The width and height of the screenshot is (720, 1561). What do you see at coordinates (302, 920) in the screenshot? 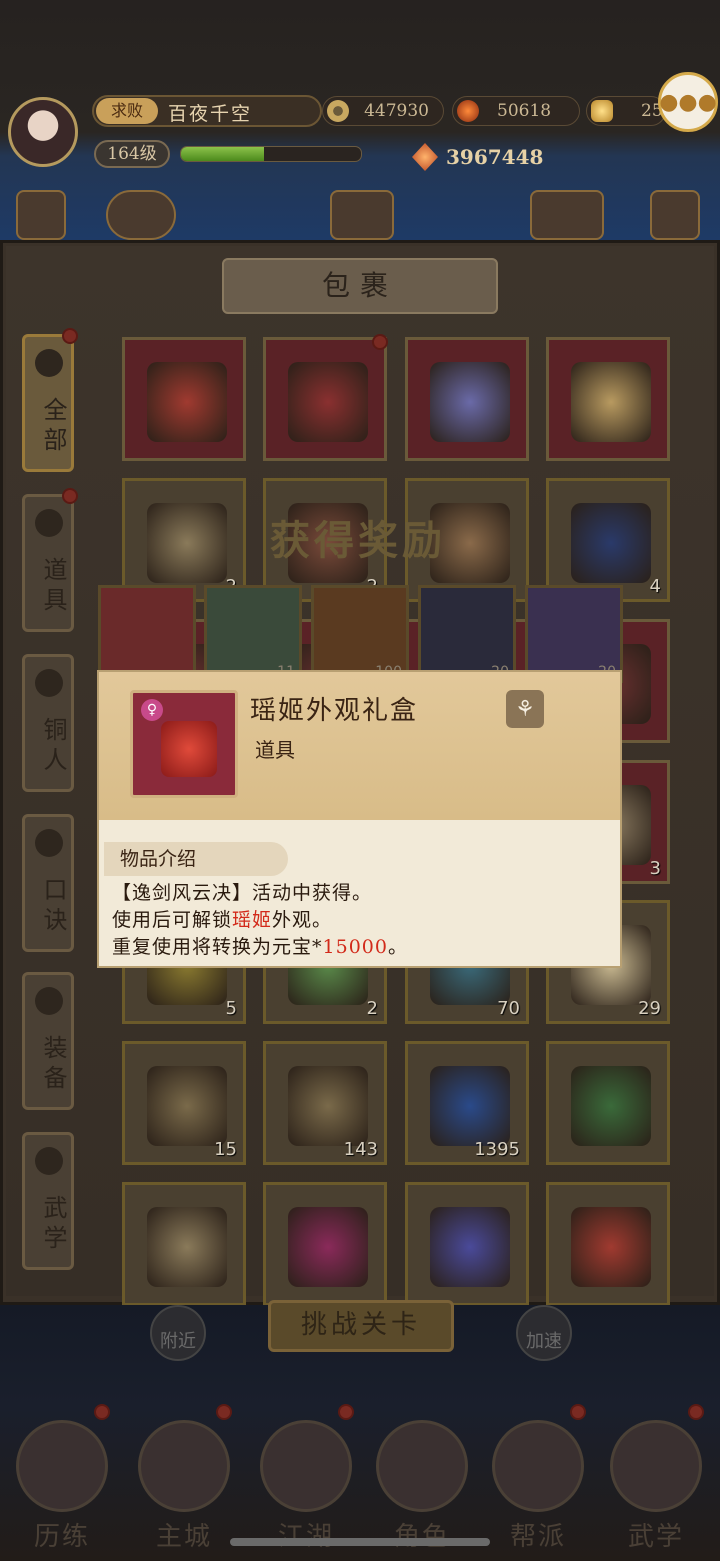
I see `desc-line-2-text-b: 外观。` at bounding box center [302, 920].